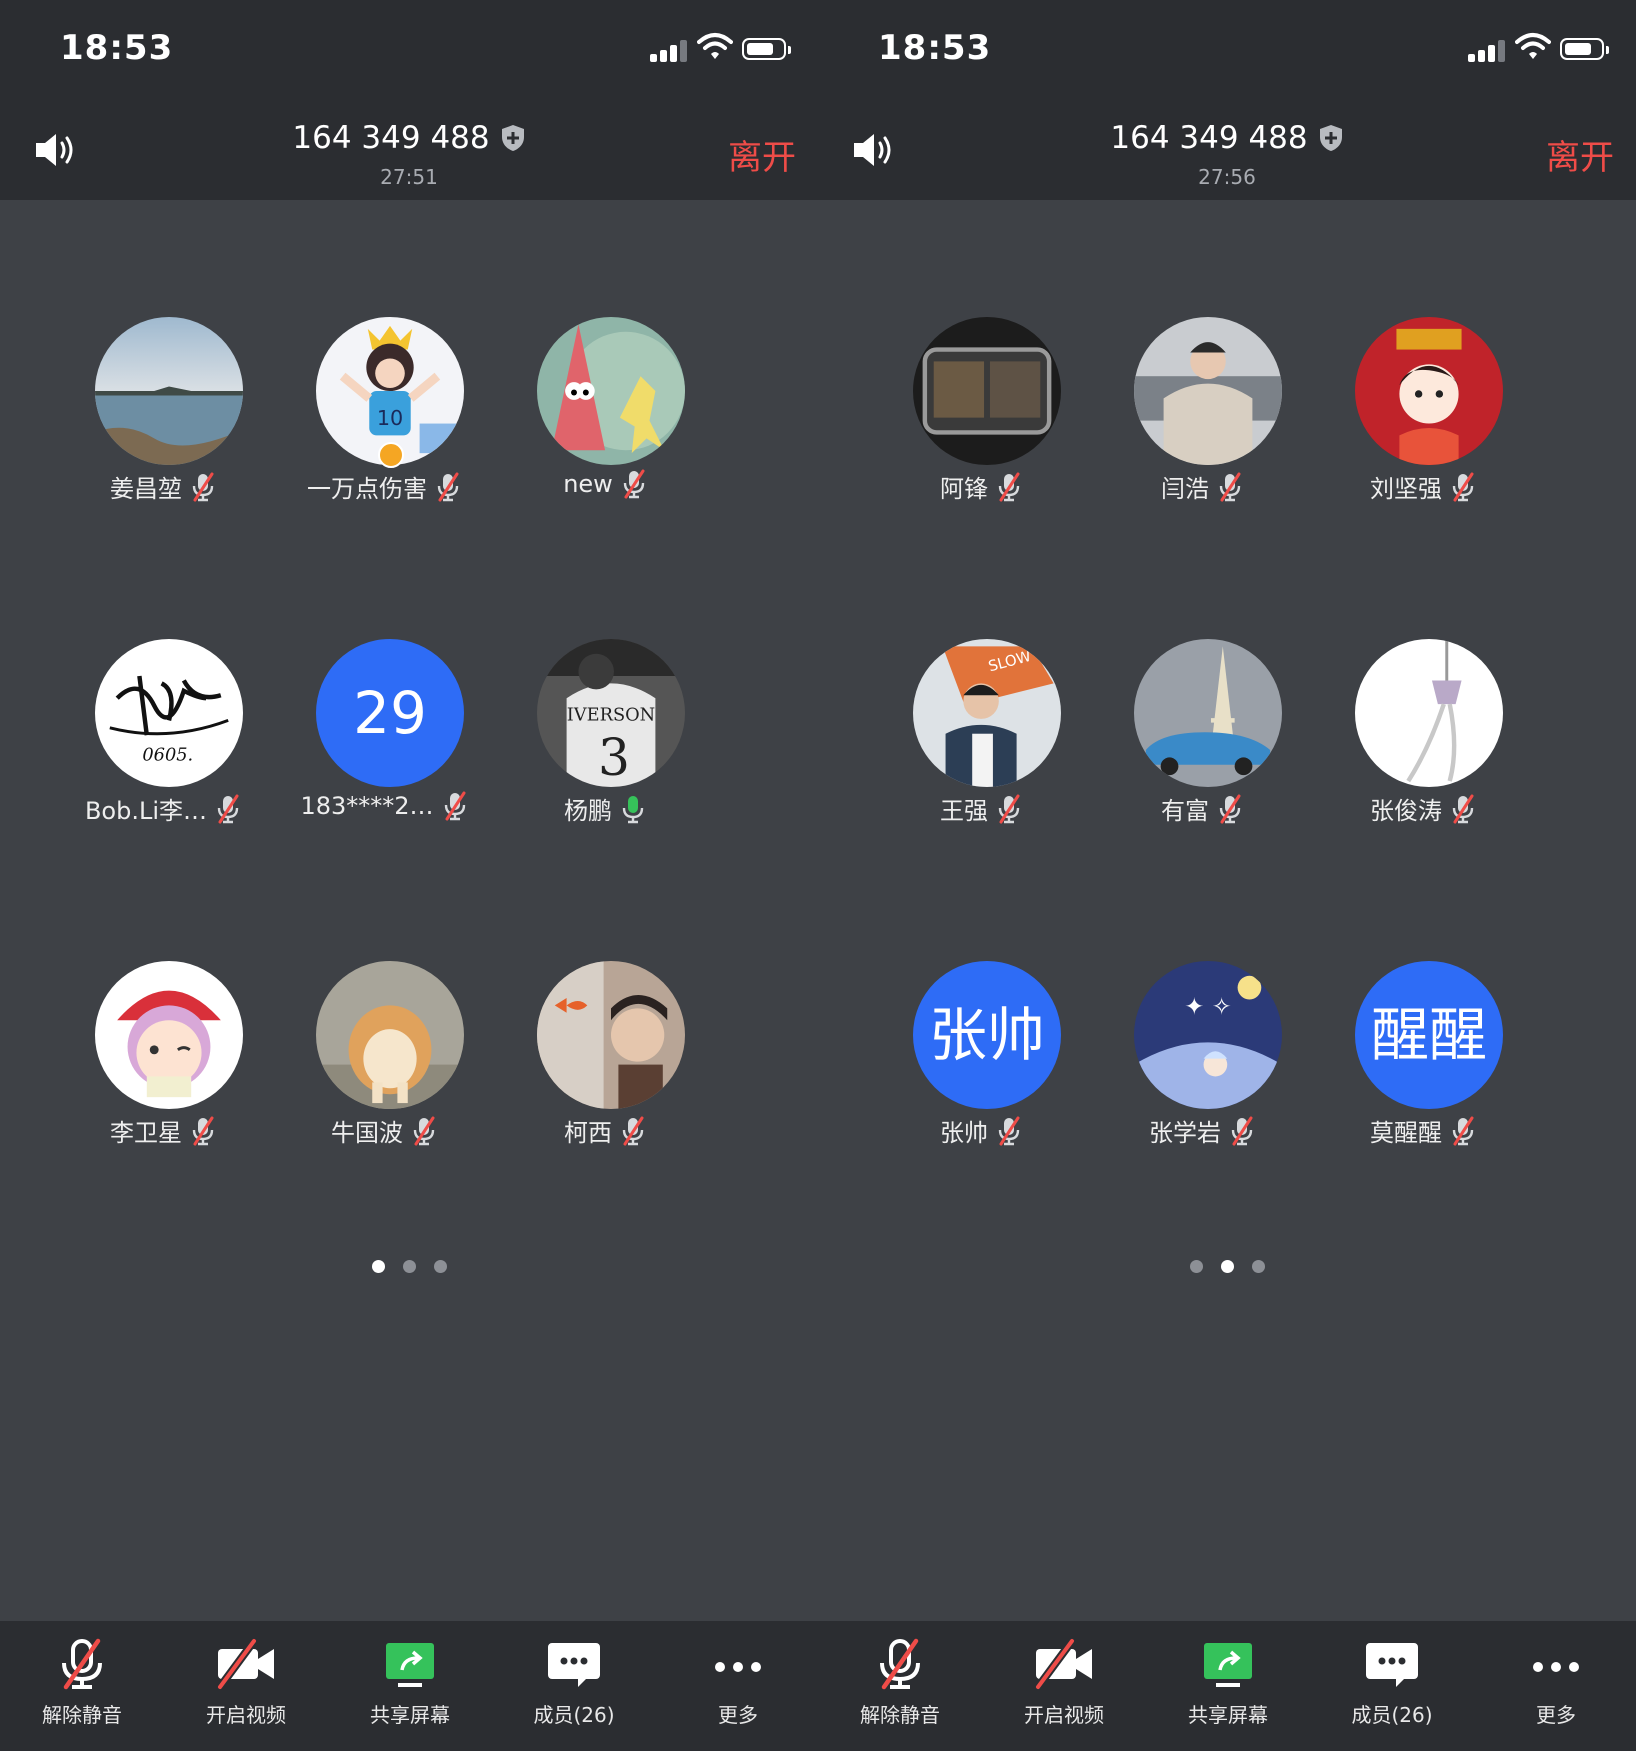 The height and width of the screenshot is (1751, 1647). What do you see at coordinates (384, 432) in the screenshot?
I see `participant-tile: 10 一万点伤害` at bounding box center [384, 432].